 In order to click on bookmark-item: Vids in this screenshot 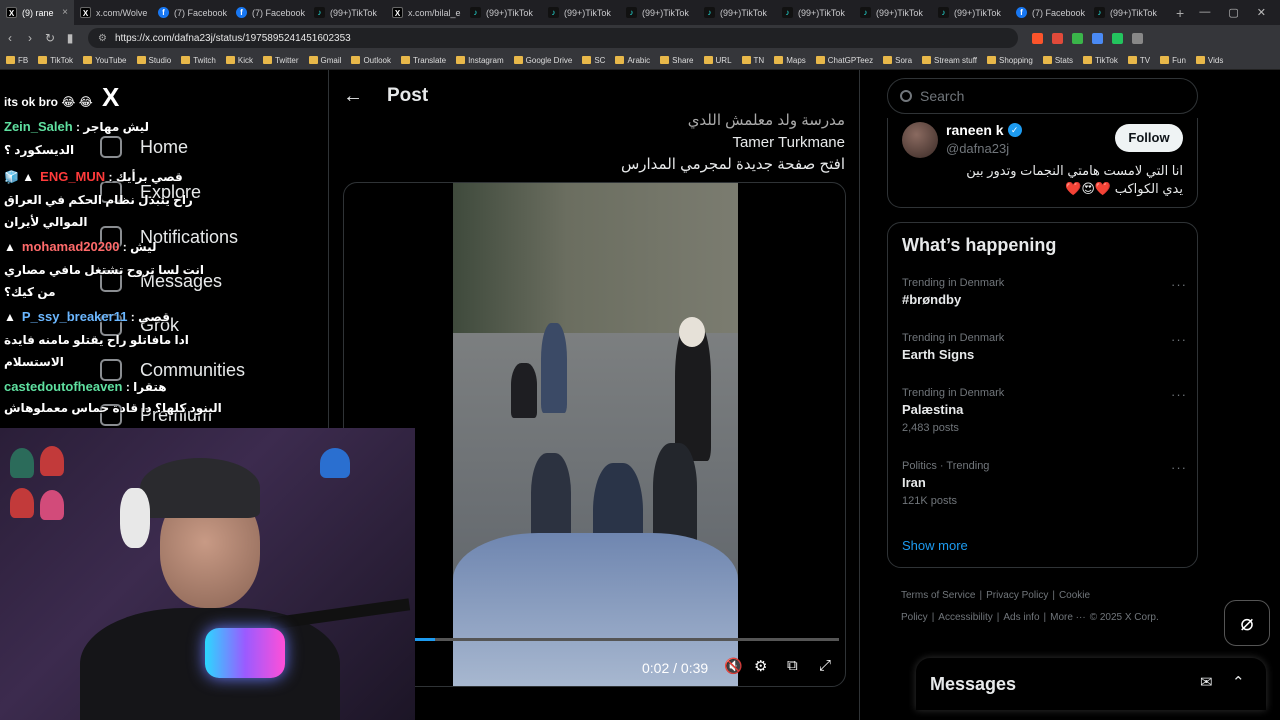, I will do `click(1209, 60)`.